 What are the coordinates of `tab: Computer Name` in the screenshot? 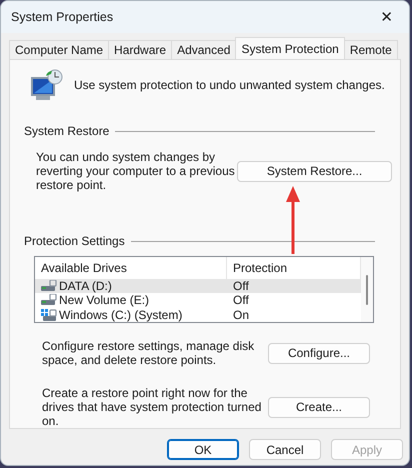 It's located at (59, 49).